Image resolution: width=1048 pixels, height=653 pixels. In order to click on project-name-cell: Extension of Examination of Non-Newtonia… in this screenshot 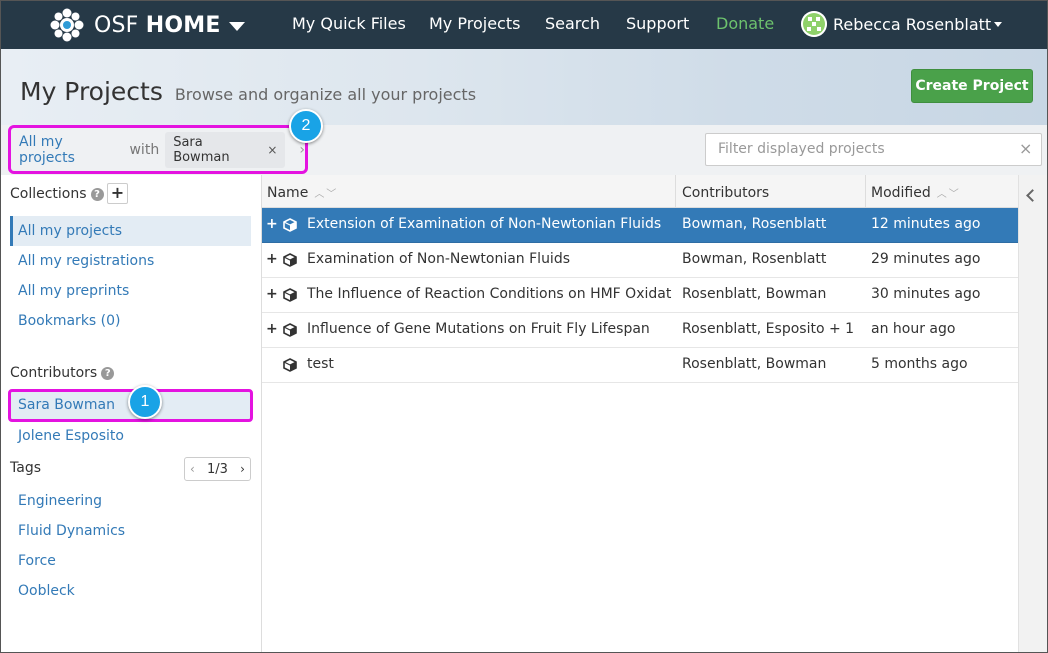, I will do `click(489, 224)`.